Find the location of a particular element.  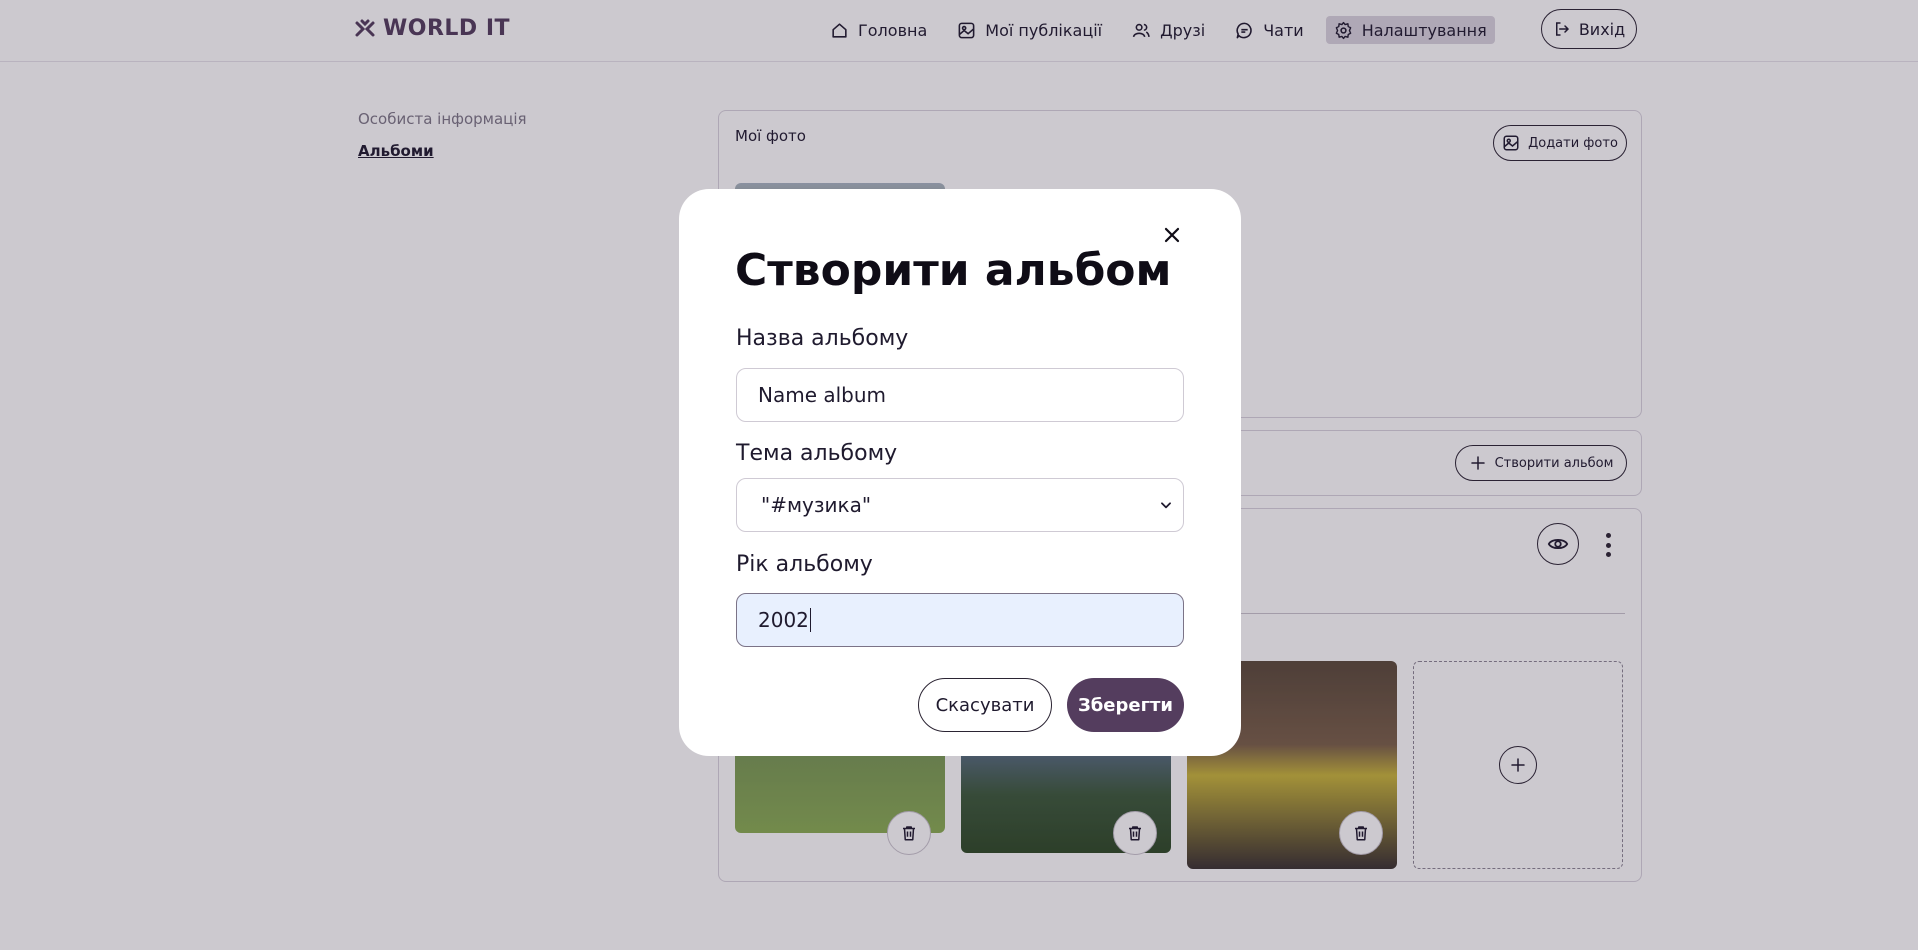

album-year-label: Рік альбому is located at coordinates (804, 564).